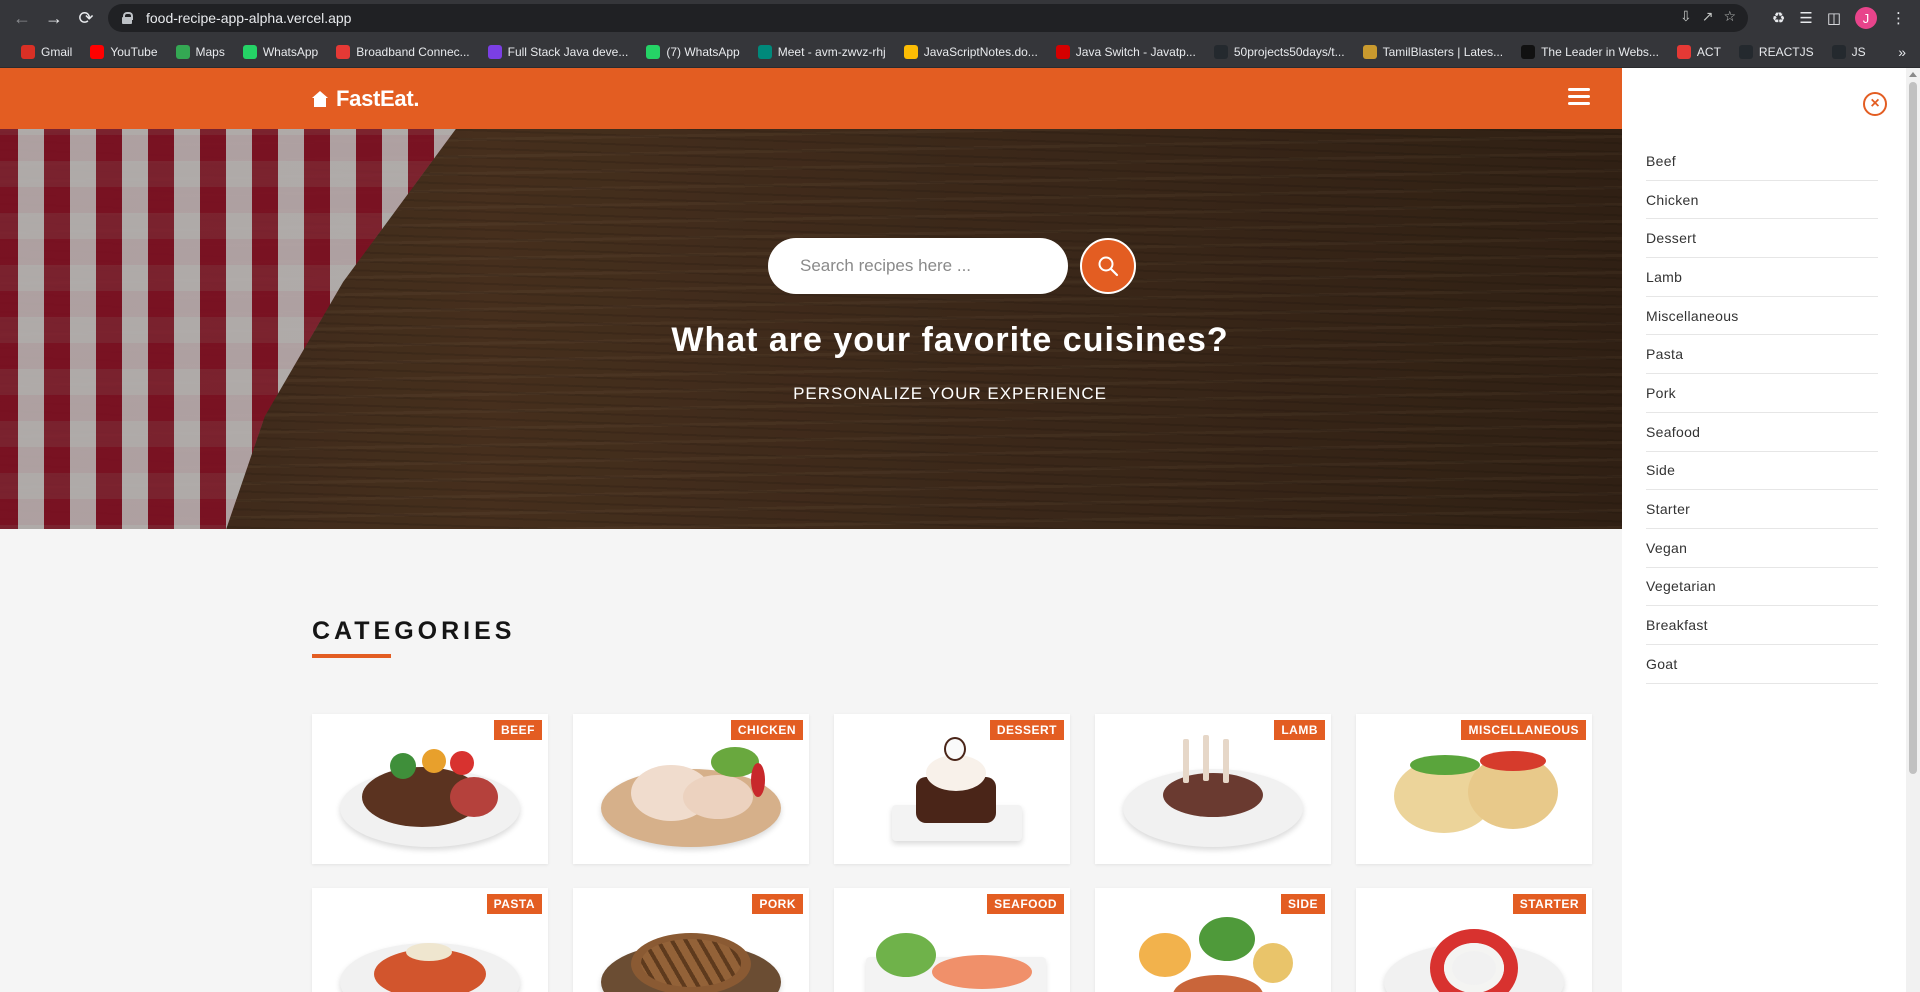  Describe the element at coordinates (1805, 18) in the screenshot. I see `reading-list-icon: ☰` at that location.